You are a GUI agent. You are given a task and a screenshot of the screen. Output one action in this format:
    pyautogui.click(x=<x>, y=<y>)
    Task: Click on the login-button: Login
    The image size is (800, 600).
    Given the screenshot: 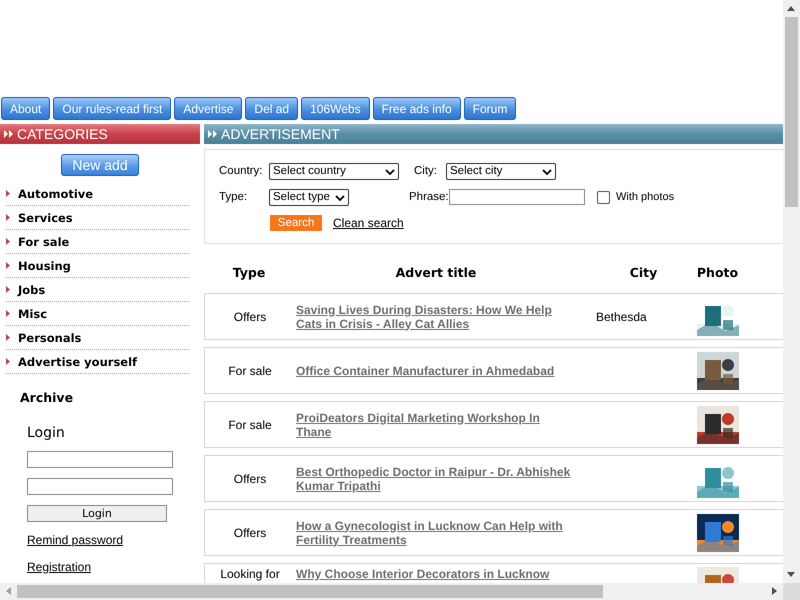 What is the action you would take?
    pyautogui.click(x=97, y=513)
    